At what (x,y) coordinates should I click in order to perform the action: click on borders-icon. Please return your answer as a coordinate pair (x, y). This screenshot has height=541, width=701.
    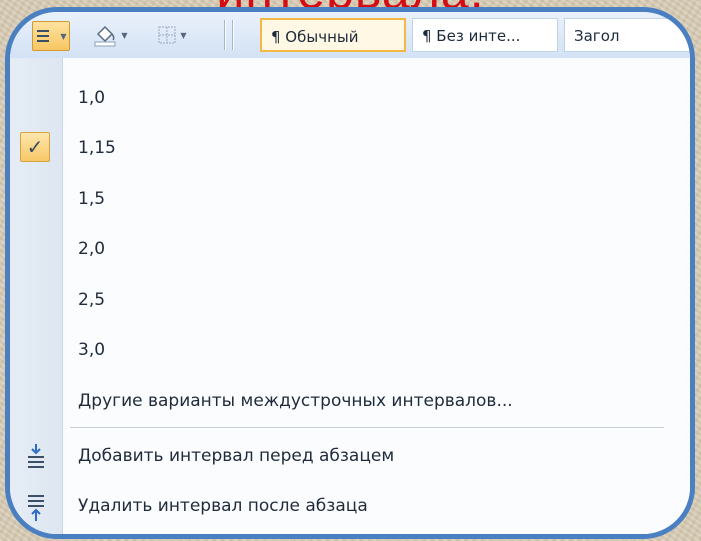
    Looking at the image, I should click on (167, 35).